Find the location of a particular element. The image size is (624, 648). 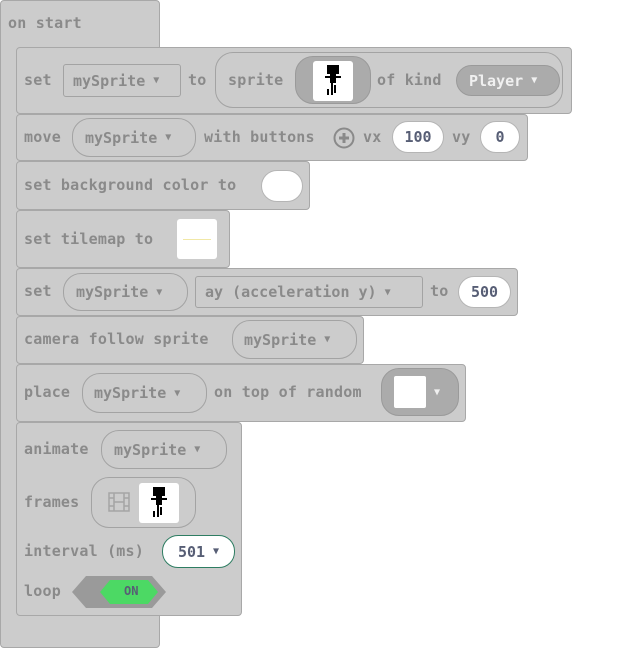

place-variable-dropdown: mySprite ▼ is located at coordinates (144, 393).